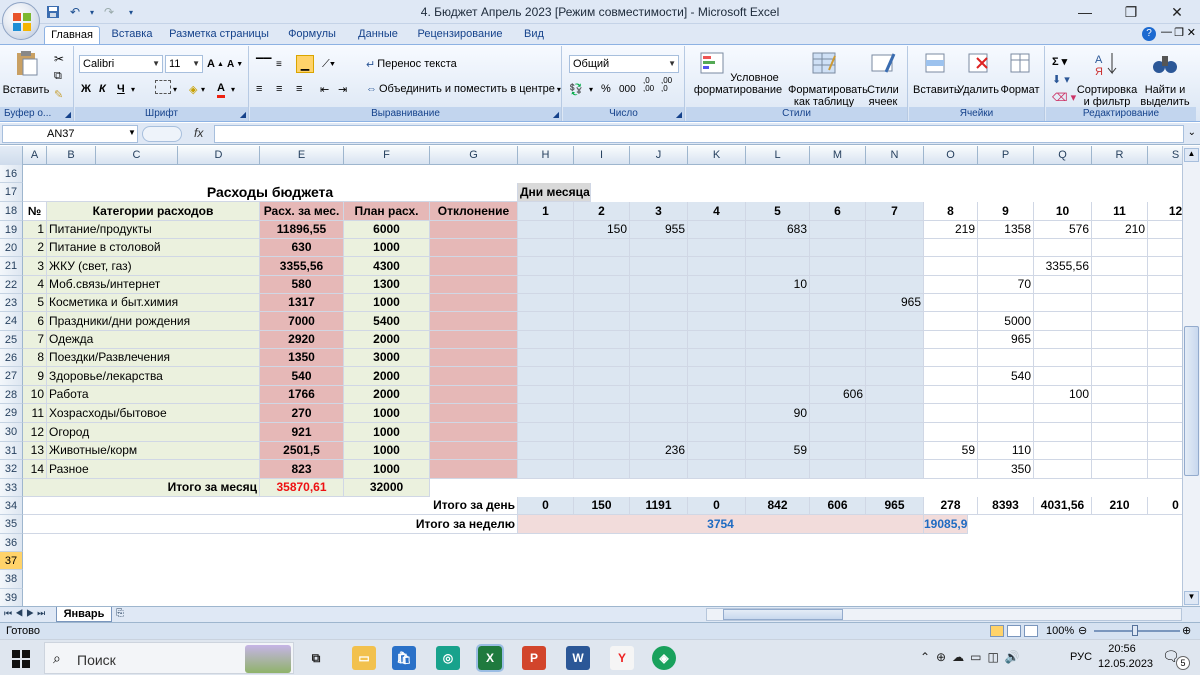  What do you see at coordinates (263, 64) in the screenshot?
I see `align-top-icon: ▔▔` at bounding box center [263, 64].